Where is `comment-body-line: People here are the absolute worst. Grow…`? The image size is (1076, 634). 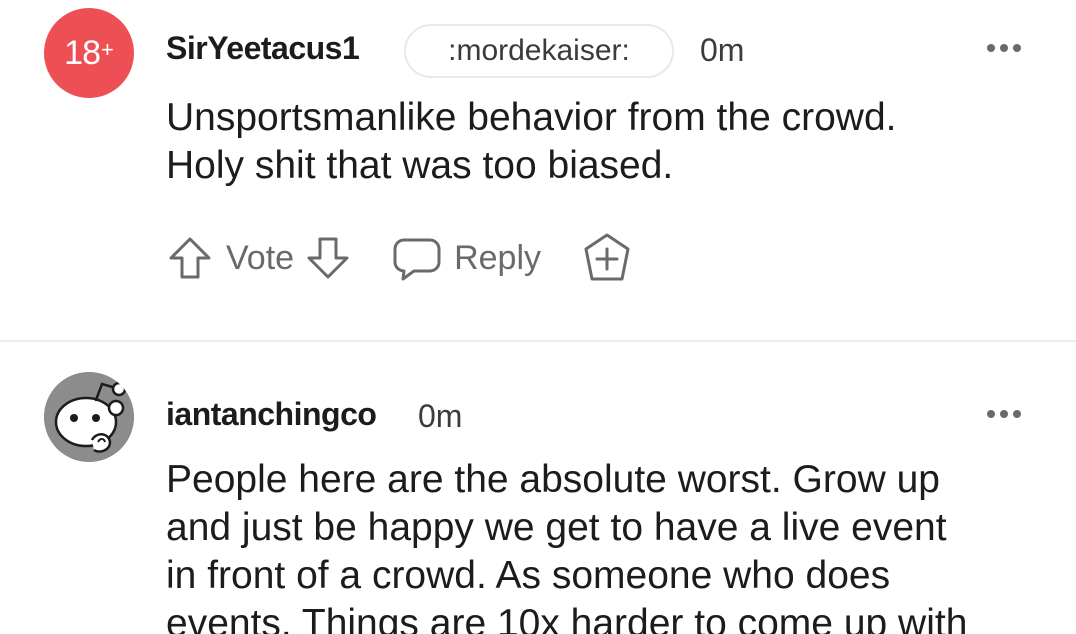 comment-body-line: People here are the absolute worst. Grow… is located at coordinates (553, 479).